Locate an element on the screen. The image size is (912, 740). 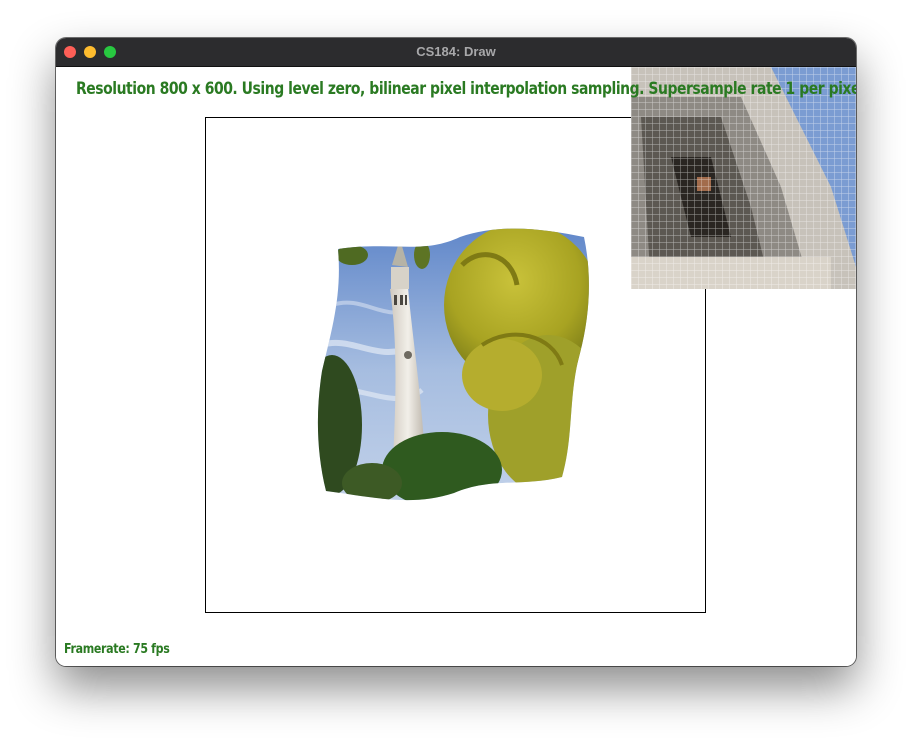
title-bar: CS184: Draw is located at coordinates (456, 52).